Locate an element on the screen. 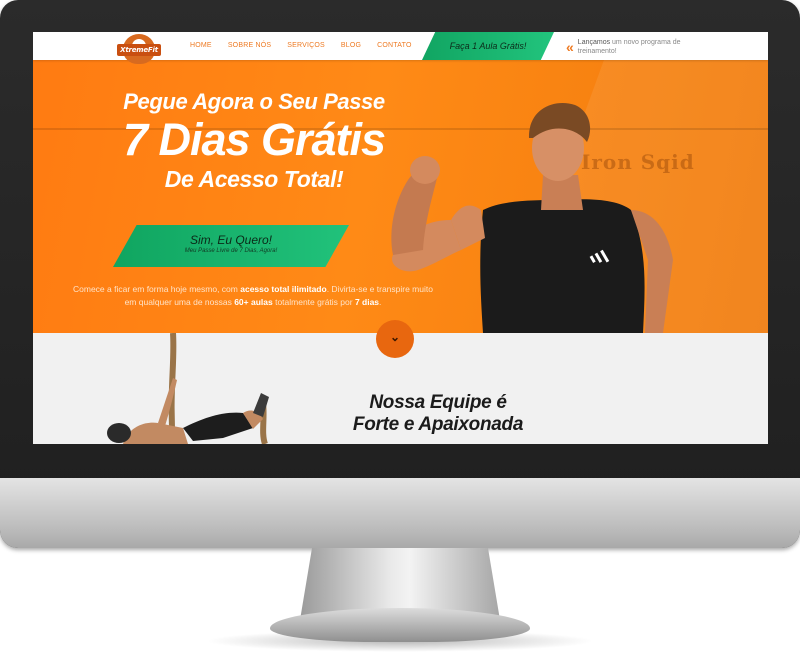  double-chevron-left-icon: « is located at coordinates (570, 47).